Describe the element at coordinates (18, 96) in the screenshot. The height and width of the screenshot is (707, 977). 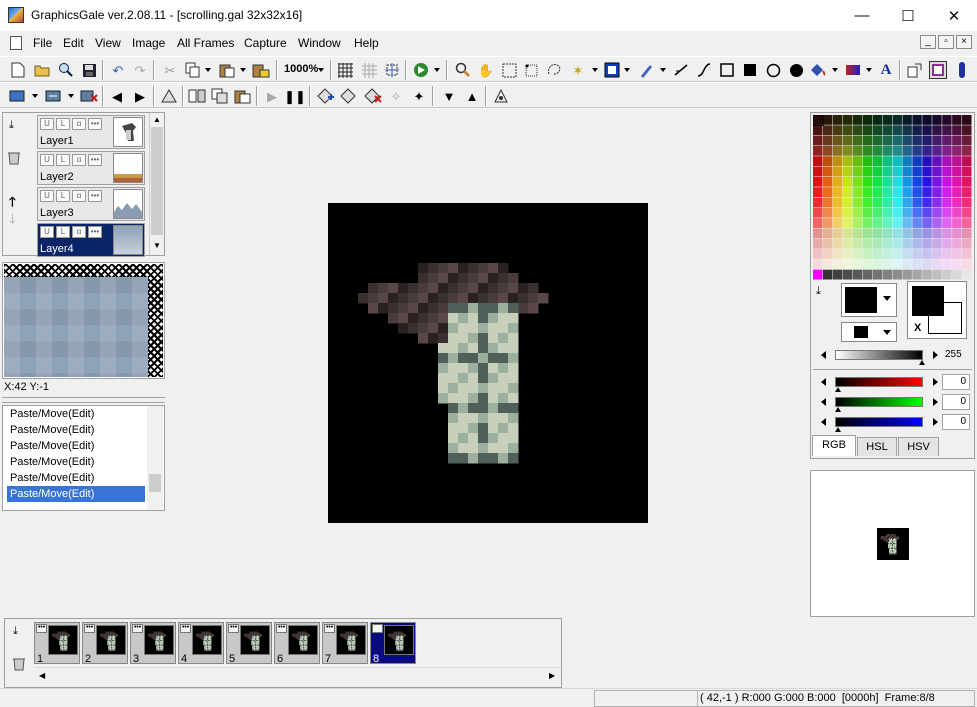
I see `add-layer-icon` at that location.